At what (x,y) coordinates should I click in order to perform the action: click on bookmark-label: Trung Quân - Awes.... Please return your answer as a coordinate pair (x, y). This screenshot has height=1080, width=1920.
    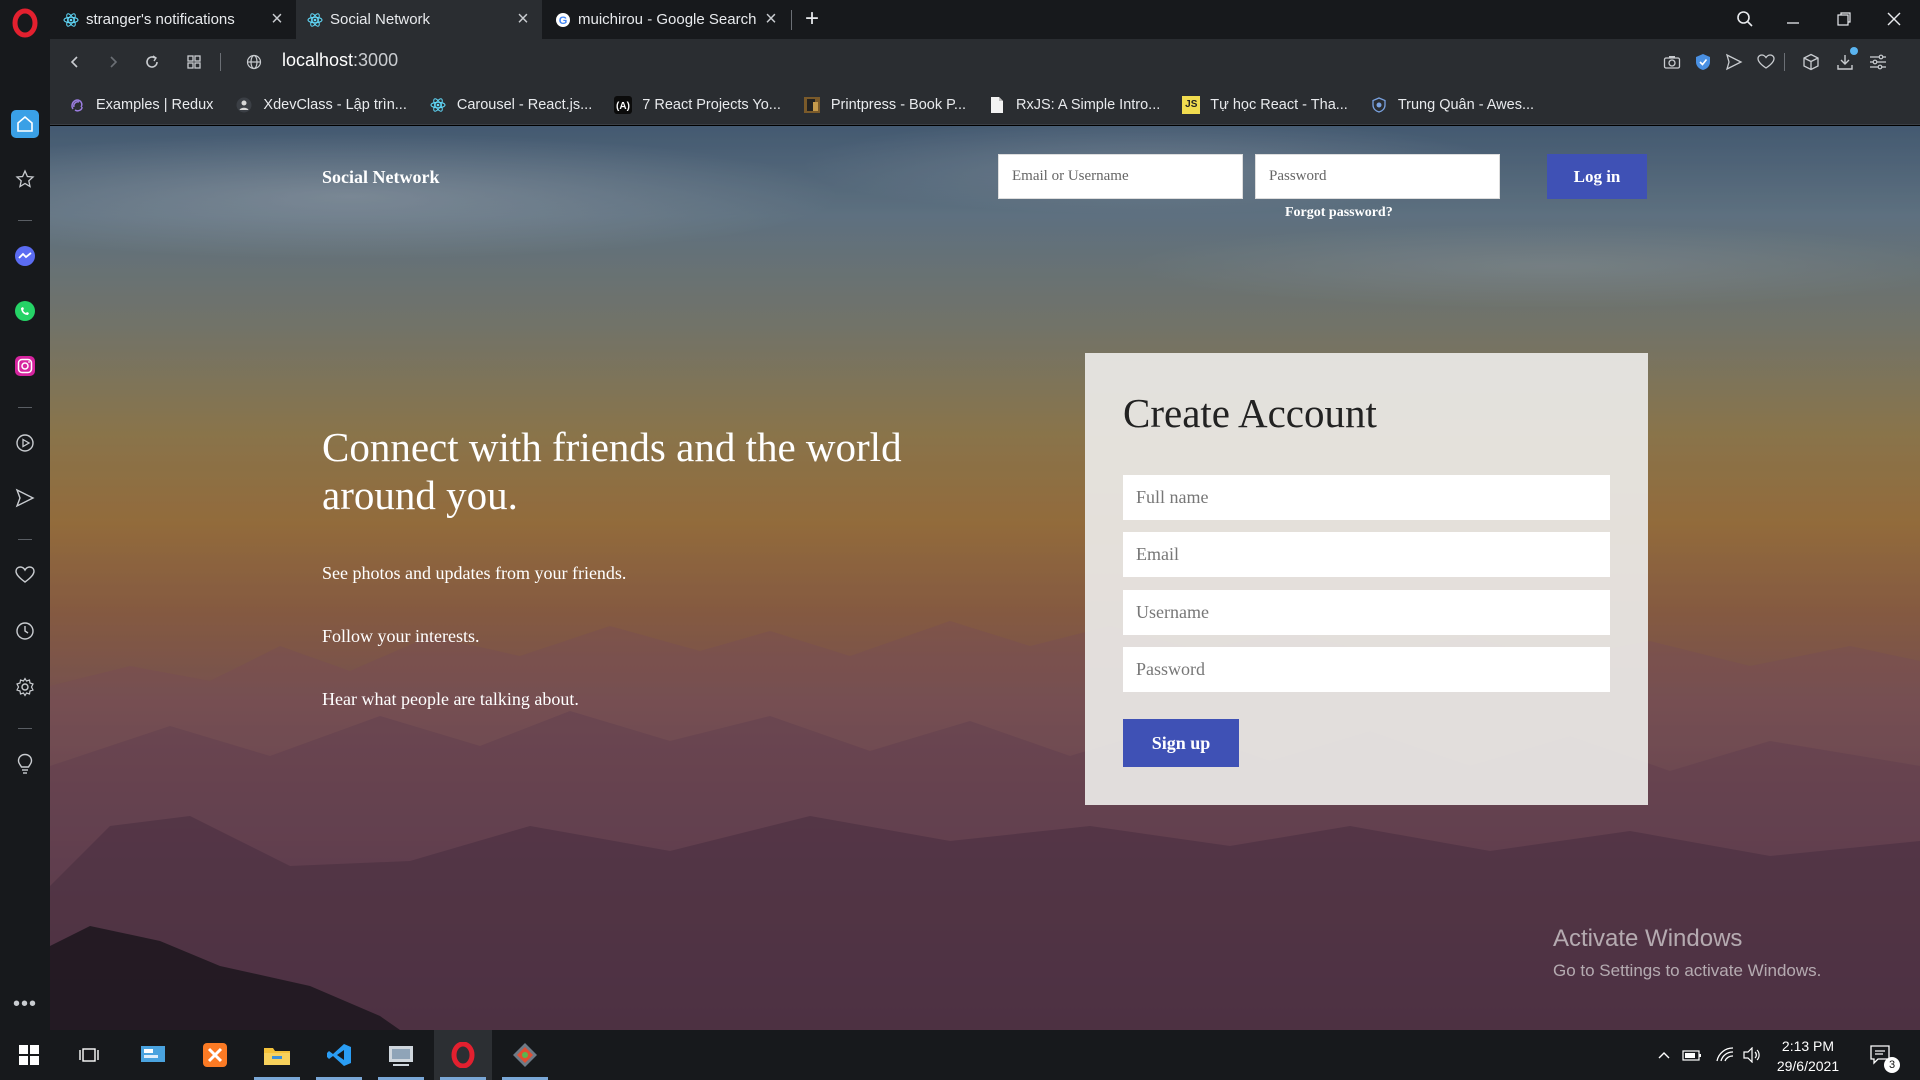
    Looking at the image, I should click on (1466, 104).